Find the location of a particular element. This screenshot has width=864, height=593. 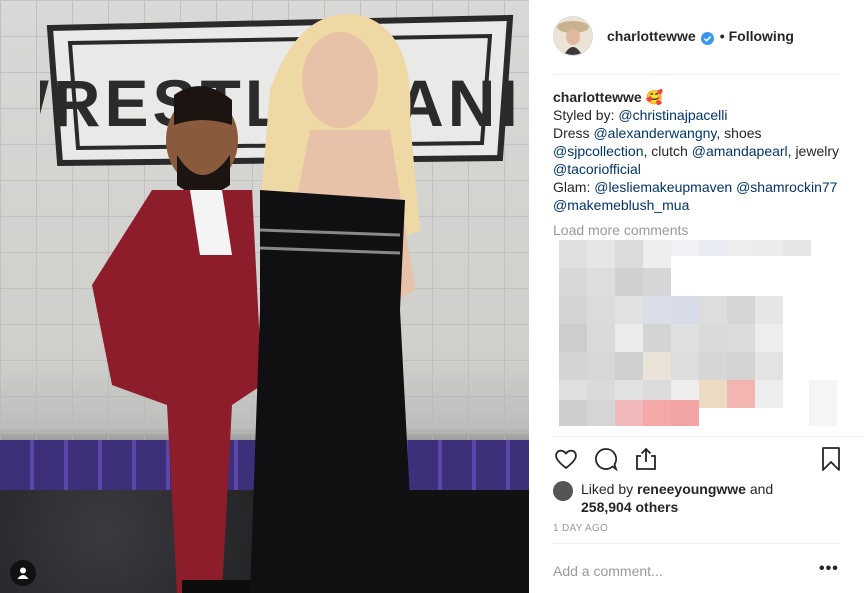

avatar-image is located at coordinates (573, 36).